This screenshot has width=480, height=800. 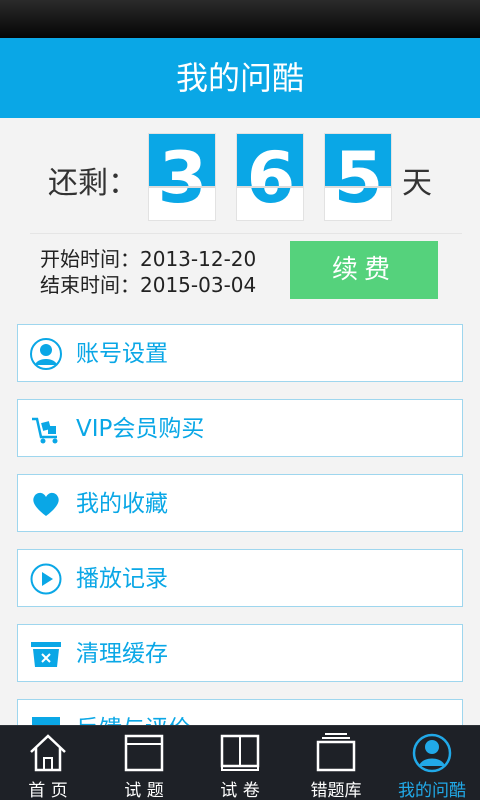 I want to click on tab-papers: 试 卷, so click(x=240, y=763).